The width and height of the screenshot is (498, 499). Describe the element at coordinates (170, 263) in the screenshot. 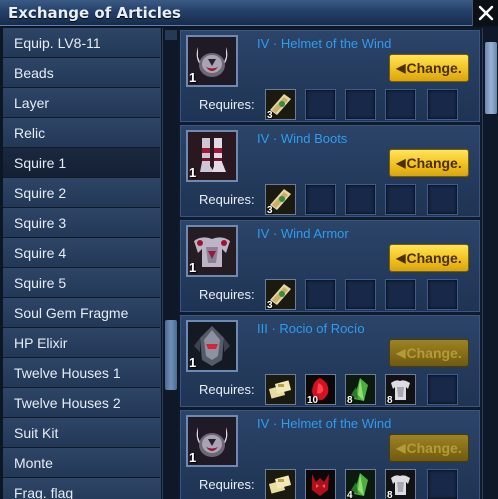

I see `category-scrollbar` at that location.